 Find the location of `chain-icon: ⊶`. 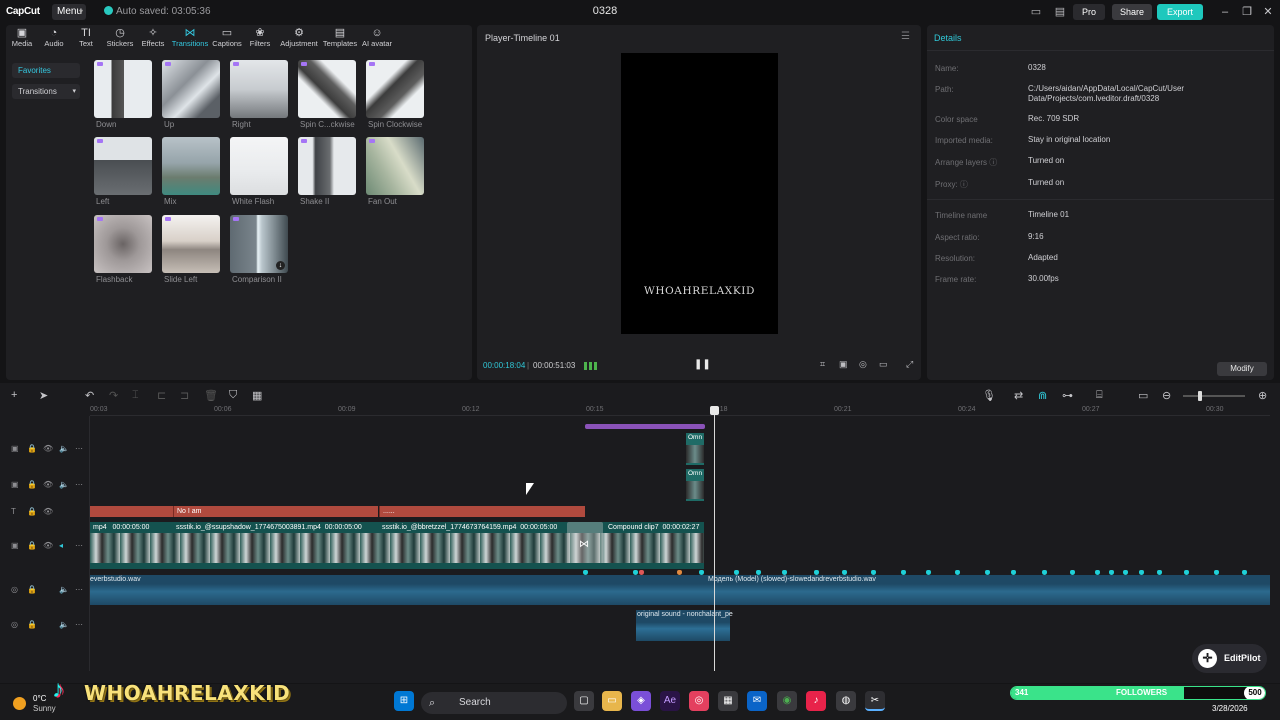

chain-icon: ⊶ is located at coordinates (1067, 395).